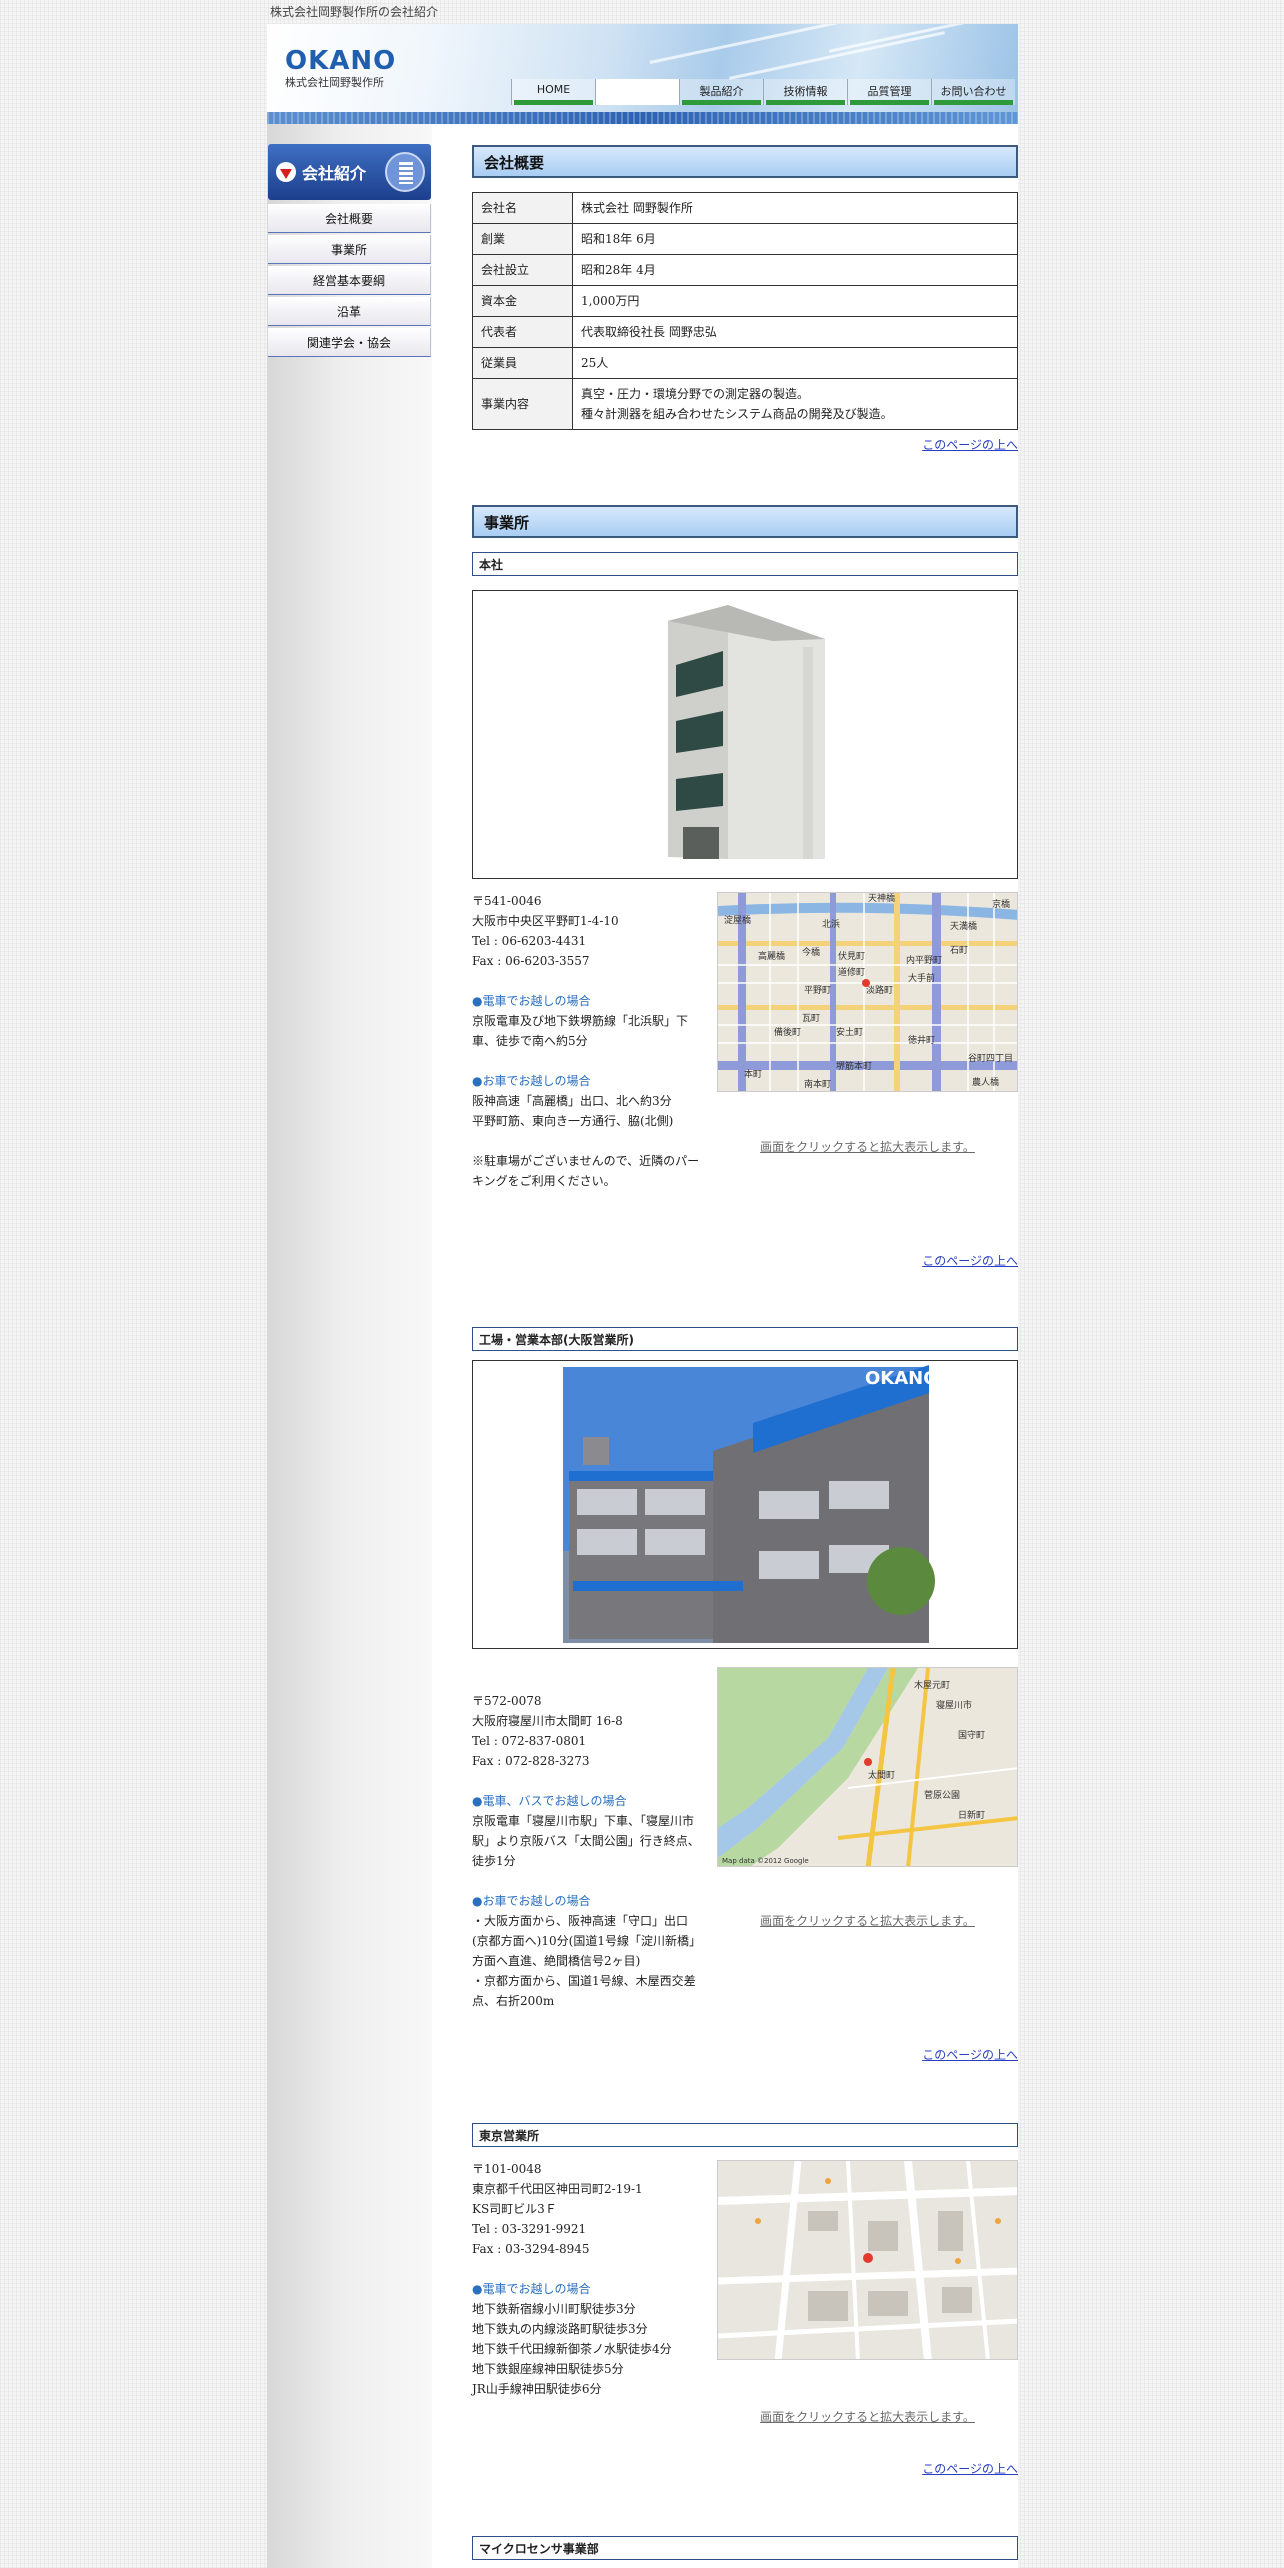 The height and width of the screenshot is (2568, 1284). I want to click on tokyo-map, so click(867, 2260).